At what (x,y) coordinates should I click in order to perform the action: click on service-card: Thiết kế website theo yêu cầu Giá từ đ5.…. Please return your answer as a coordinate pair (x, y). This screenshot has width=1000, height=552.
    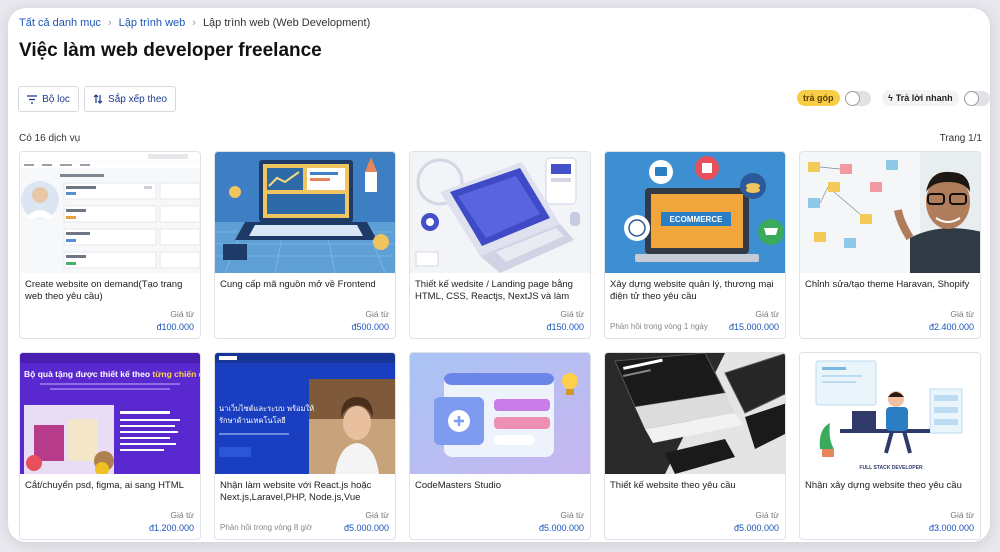
    Looking at the image, I should click on (695, 446).